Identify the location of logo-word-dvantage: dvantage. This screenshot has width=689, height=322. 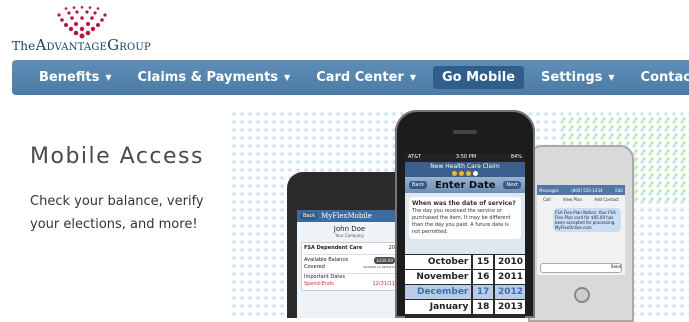
(77, 47).